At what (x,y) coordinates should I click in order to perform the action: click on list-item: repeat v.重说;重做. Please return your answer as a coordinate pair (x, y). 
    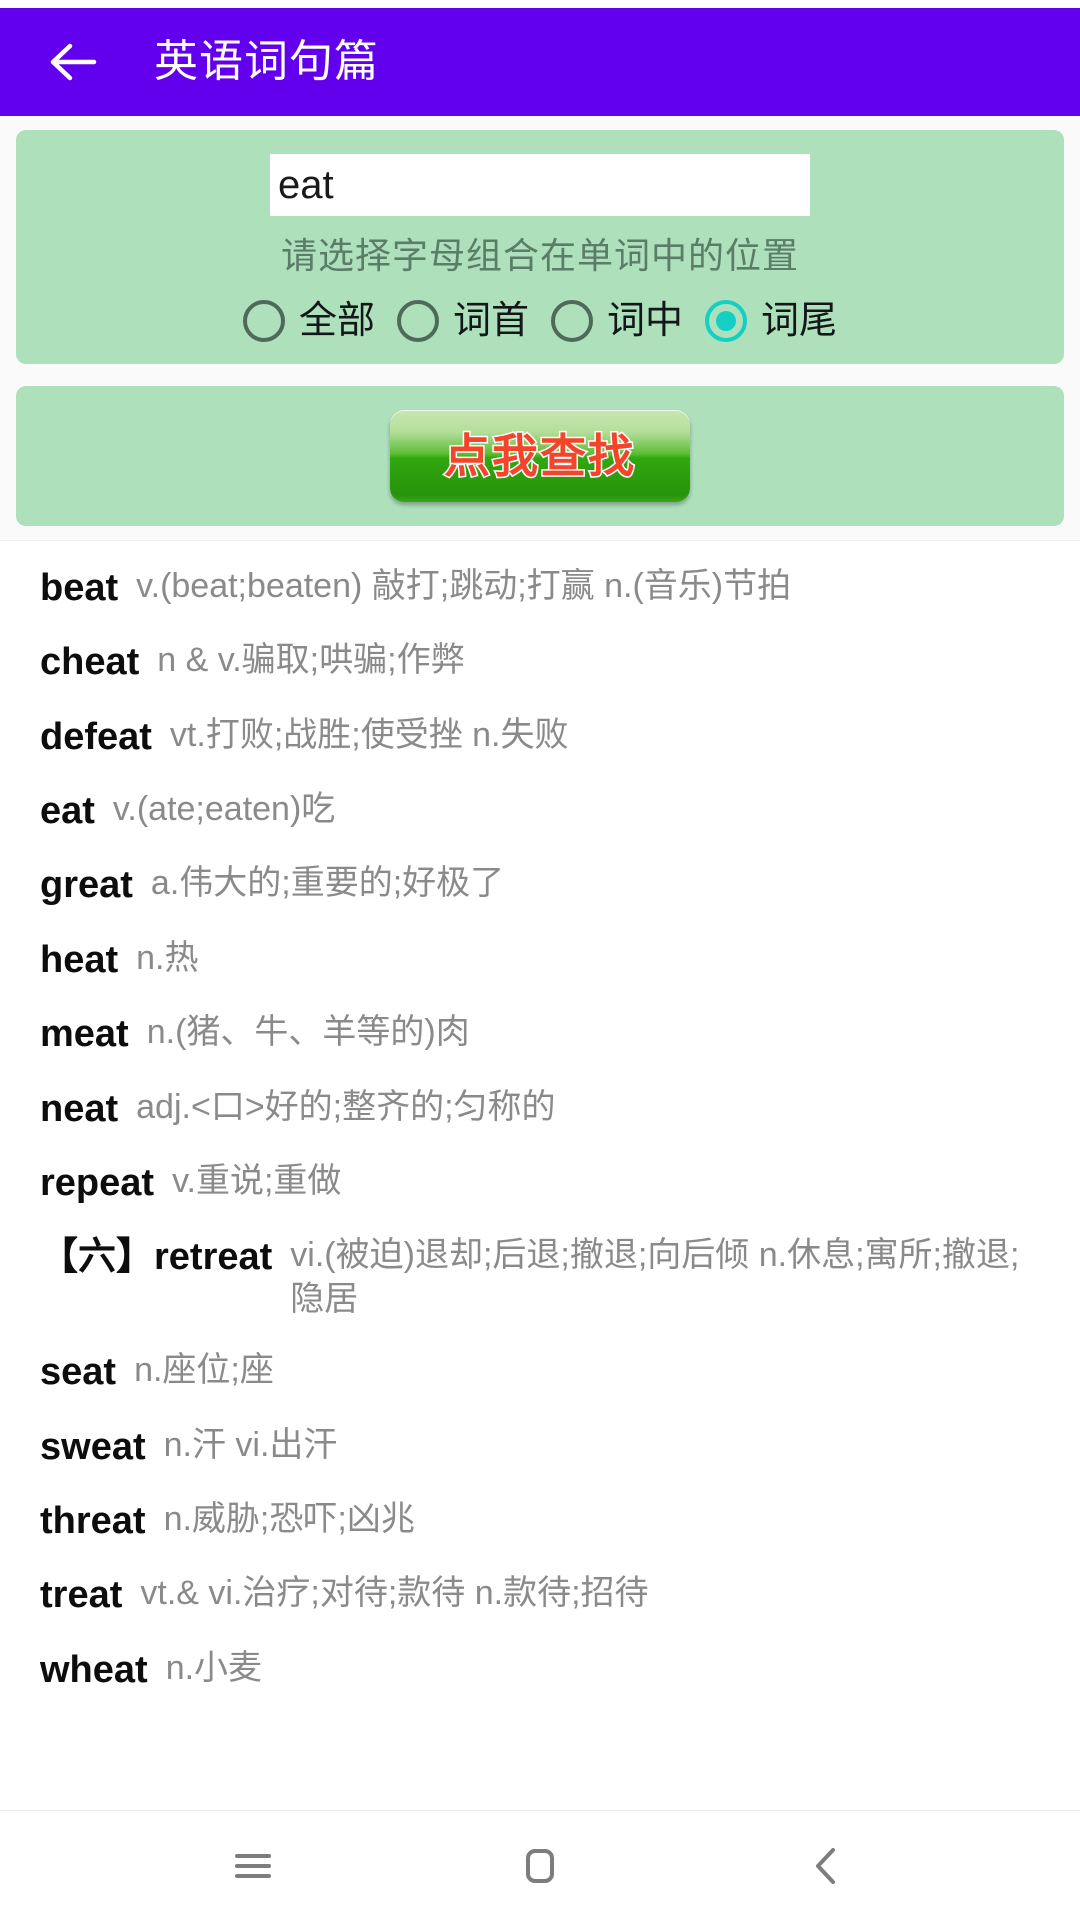
    Looking at the image, I should click on (540, 1183).